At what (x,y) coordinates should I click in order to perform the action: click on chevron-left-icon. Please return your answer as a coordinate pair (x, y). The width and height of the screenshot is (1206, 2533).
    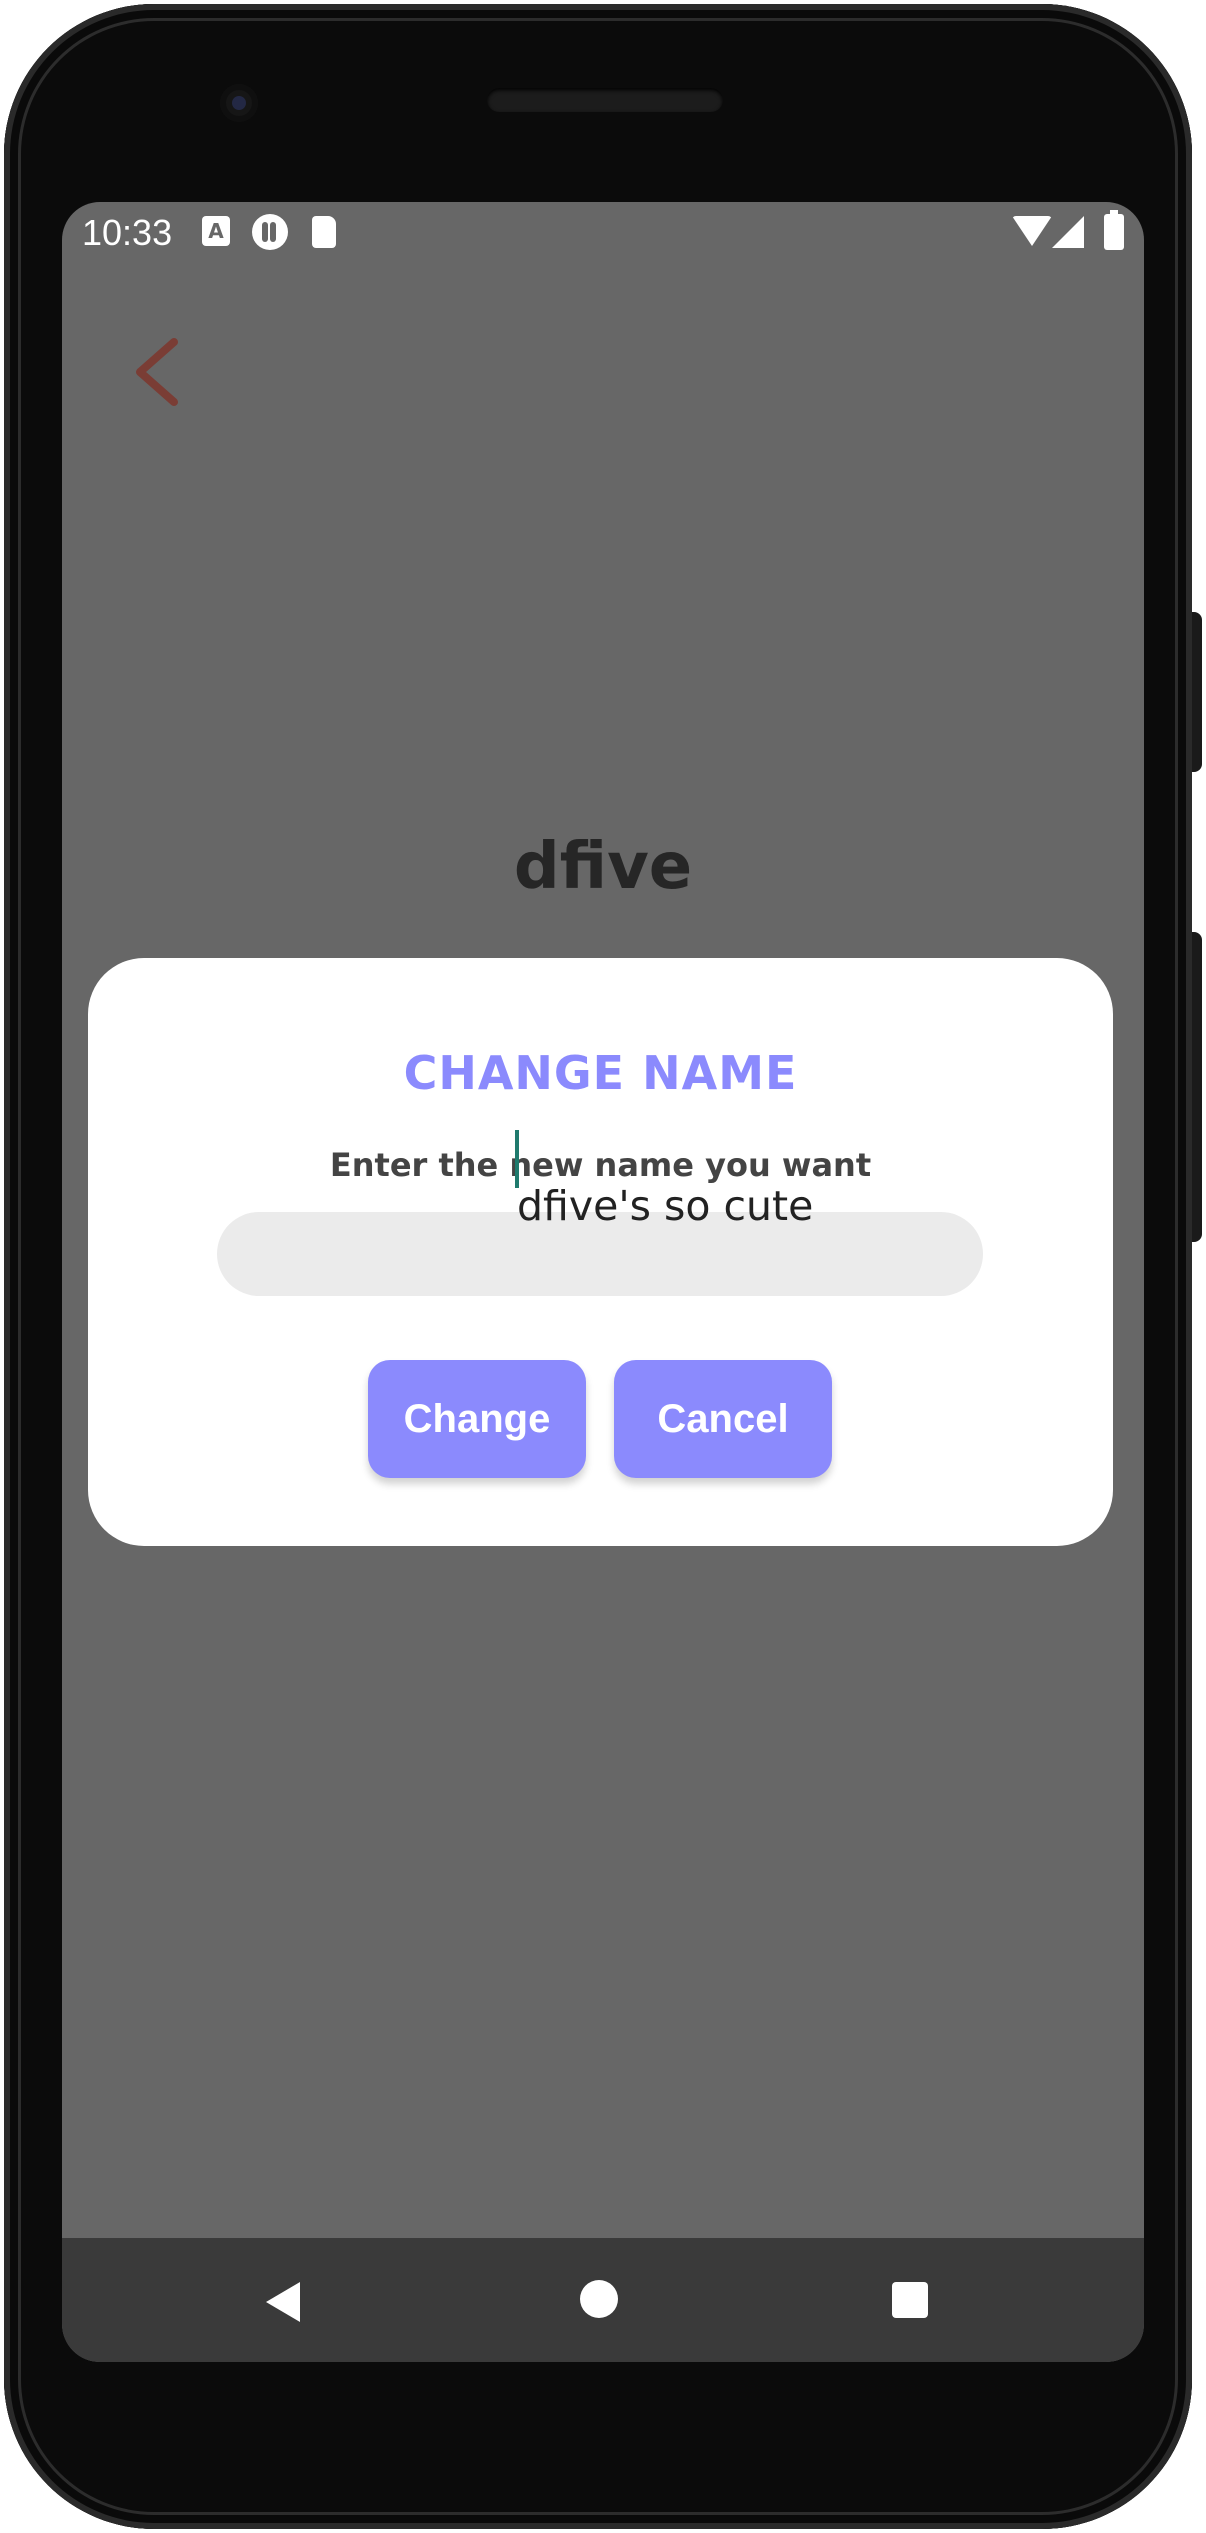
    Looking at the image, I should click on (162, 372).